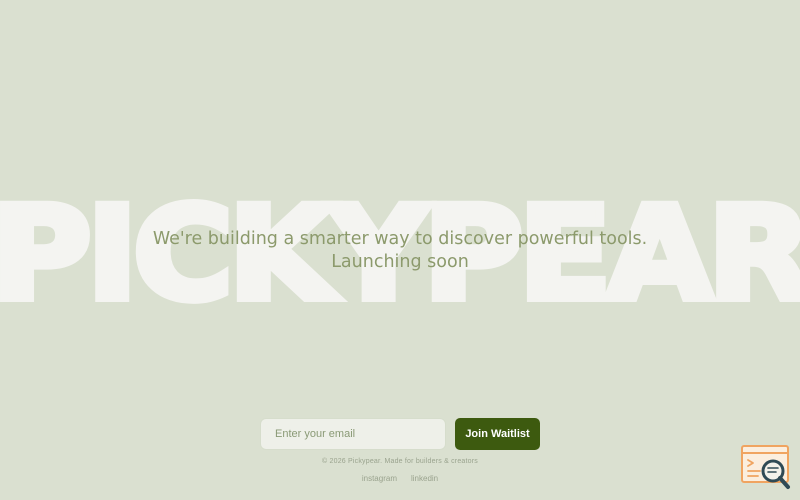 This screenshot has width=800, height=500. I want to click on instagram-link: instagram, so click(379, 478).